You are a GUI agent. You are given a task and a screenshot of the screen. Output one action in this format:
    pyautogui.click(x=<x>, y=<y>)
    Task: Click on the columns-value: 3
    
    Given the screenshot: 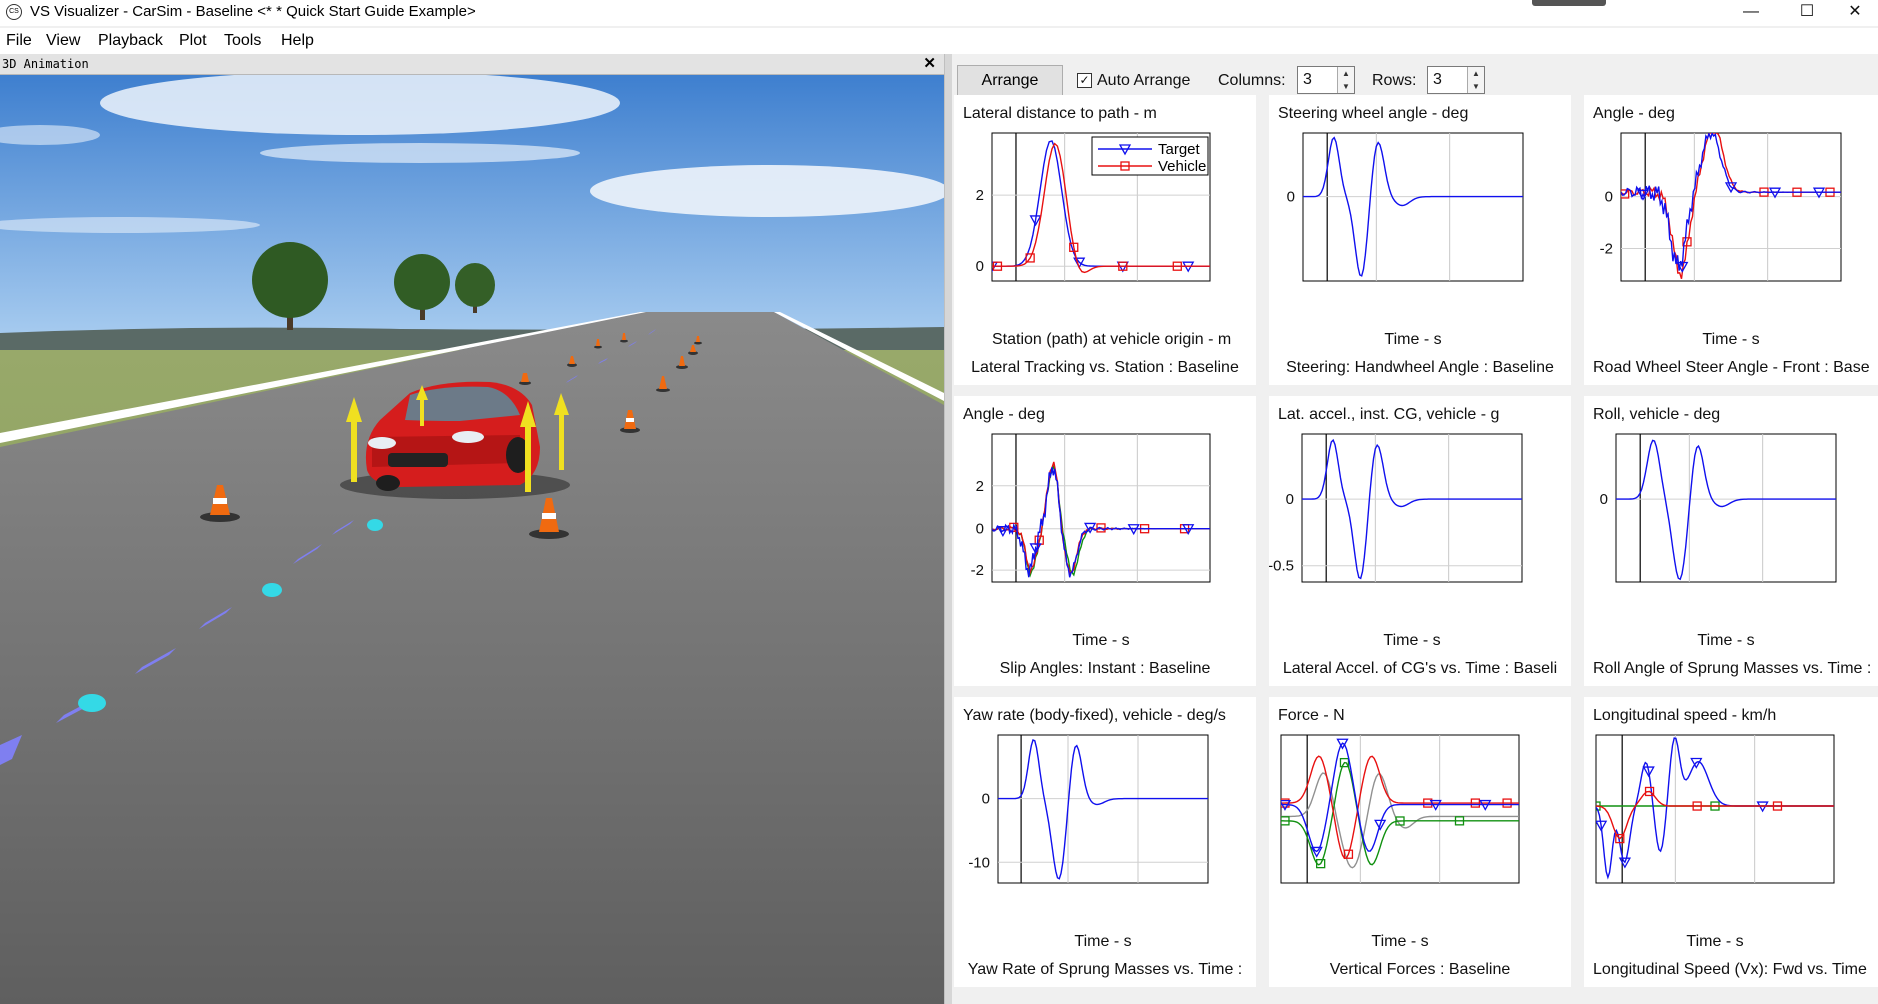 What is the action you would take?
    pyautogui.click(x=1307, y=79)
    